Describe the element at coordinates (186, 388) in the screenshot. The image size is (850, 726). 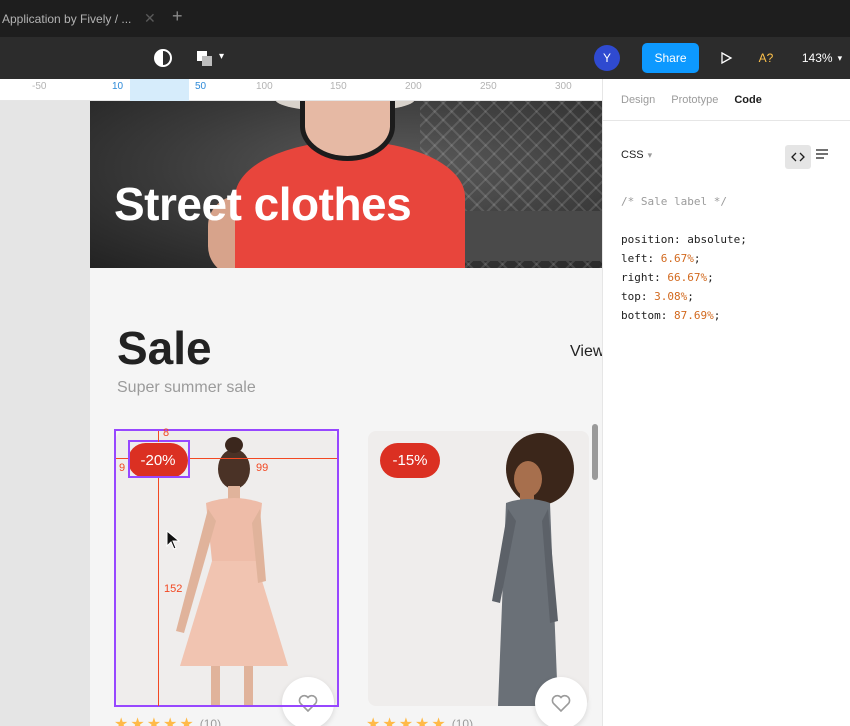
I see `sale-subtitle: Super summer sale` at that location.